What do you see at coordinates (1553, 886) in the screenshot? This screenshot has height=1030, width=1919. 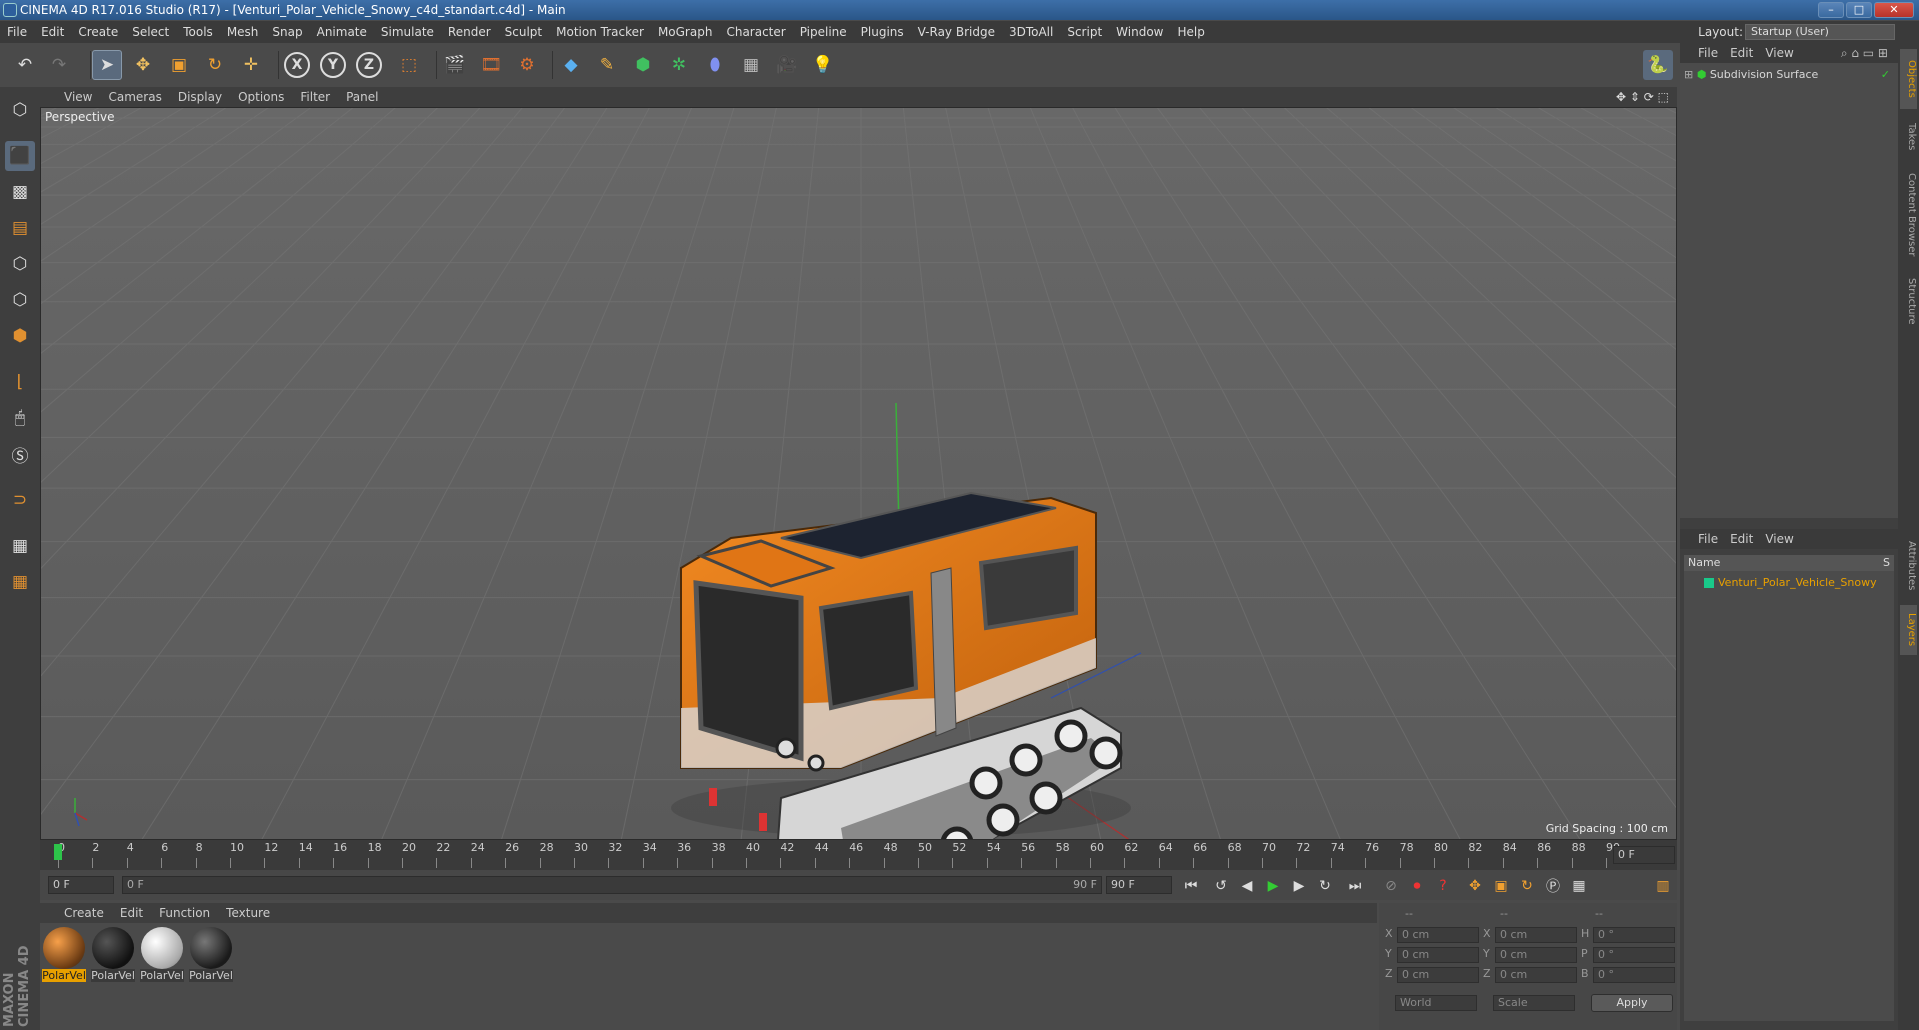 I see `key-parameter-icon: Ⓟ` at bounding box center [1553, 886].